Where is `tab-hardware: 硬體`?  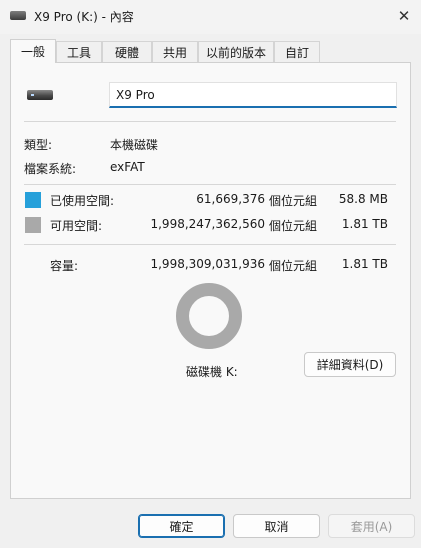 tab-hardware: 硬體 is located at coordinates (127, 51).